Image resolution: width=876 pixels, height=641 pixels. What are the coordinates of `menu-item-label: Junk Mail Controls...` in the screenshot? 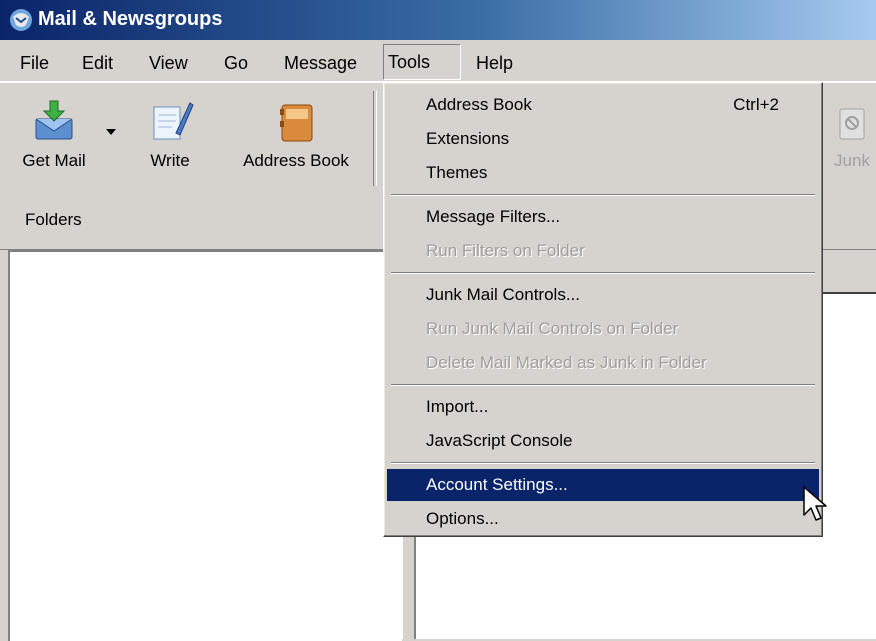 It's located at (503, 294).